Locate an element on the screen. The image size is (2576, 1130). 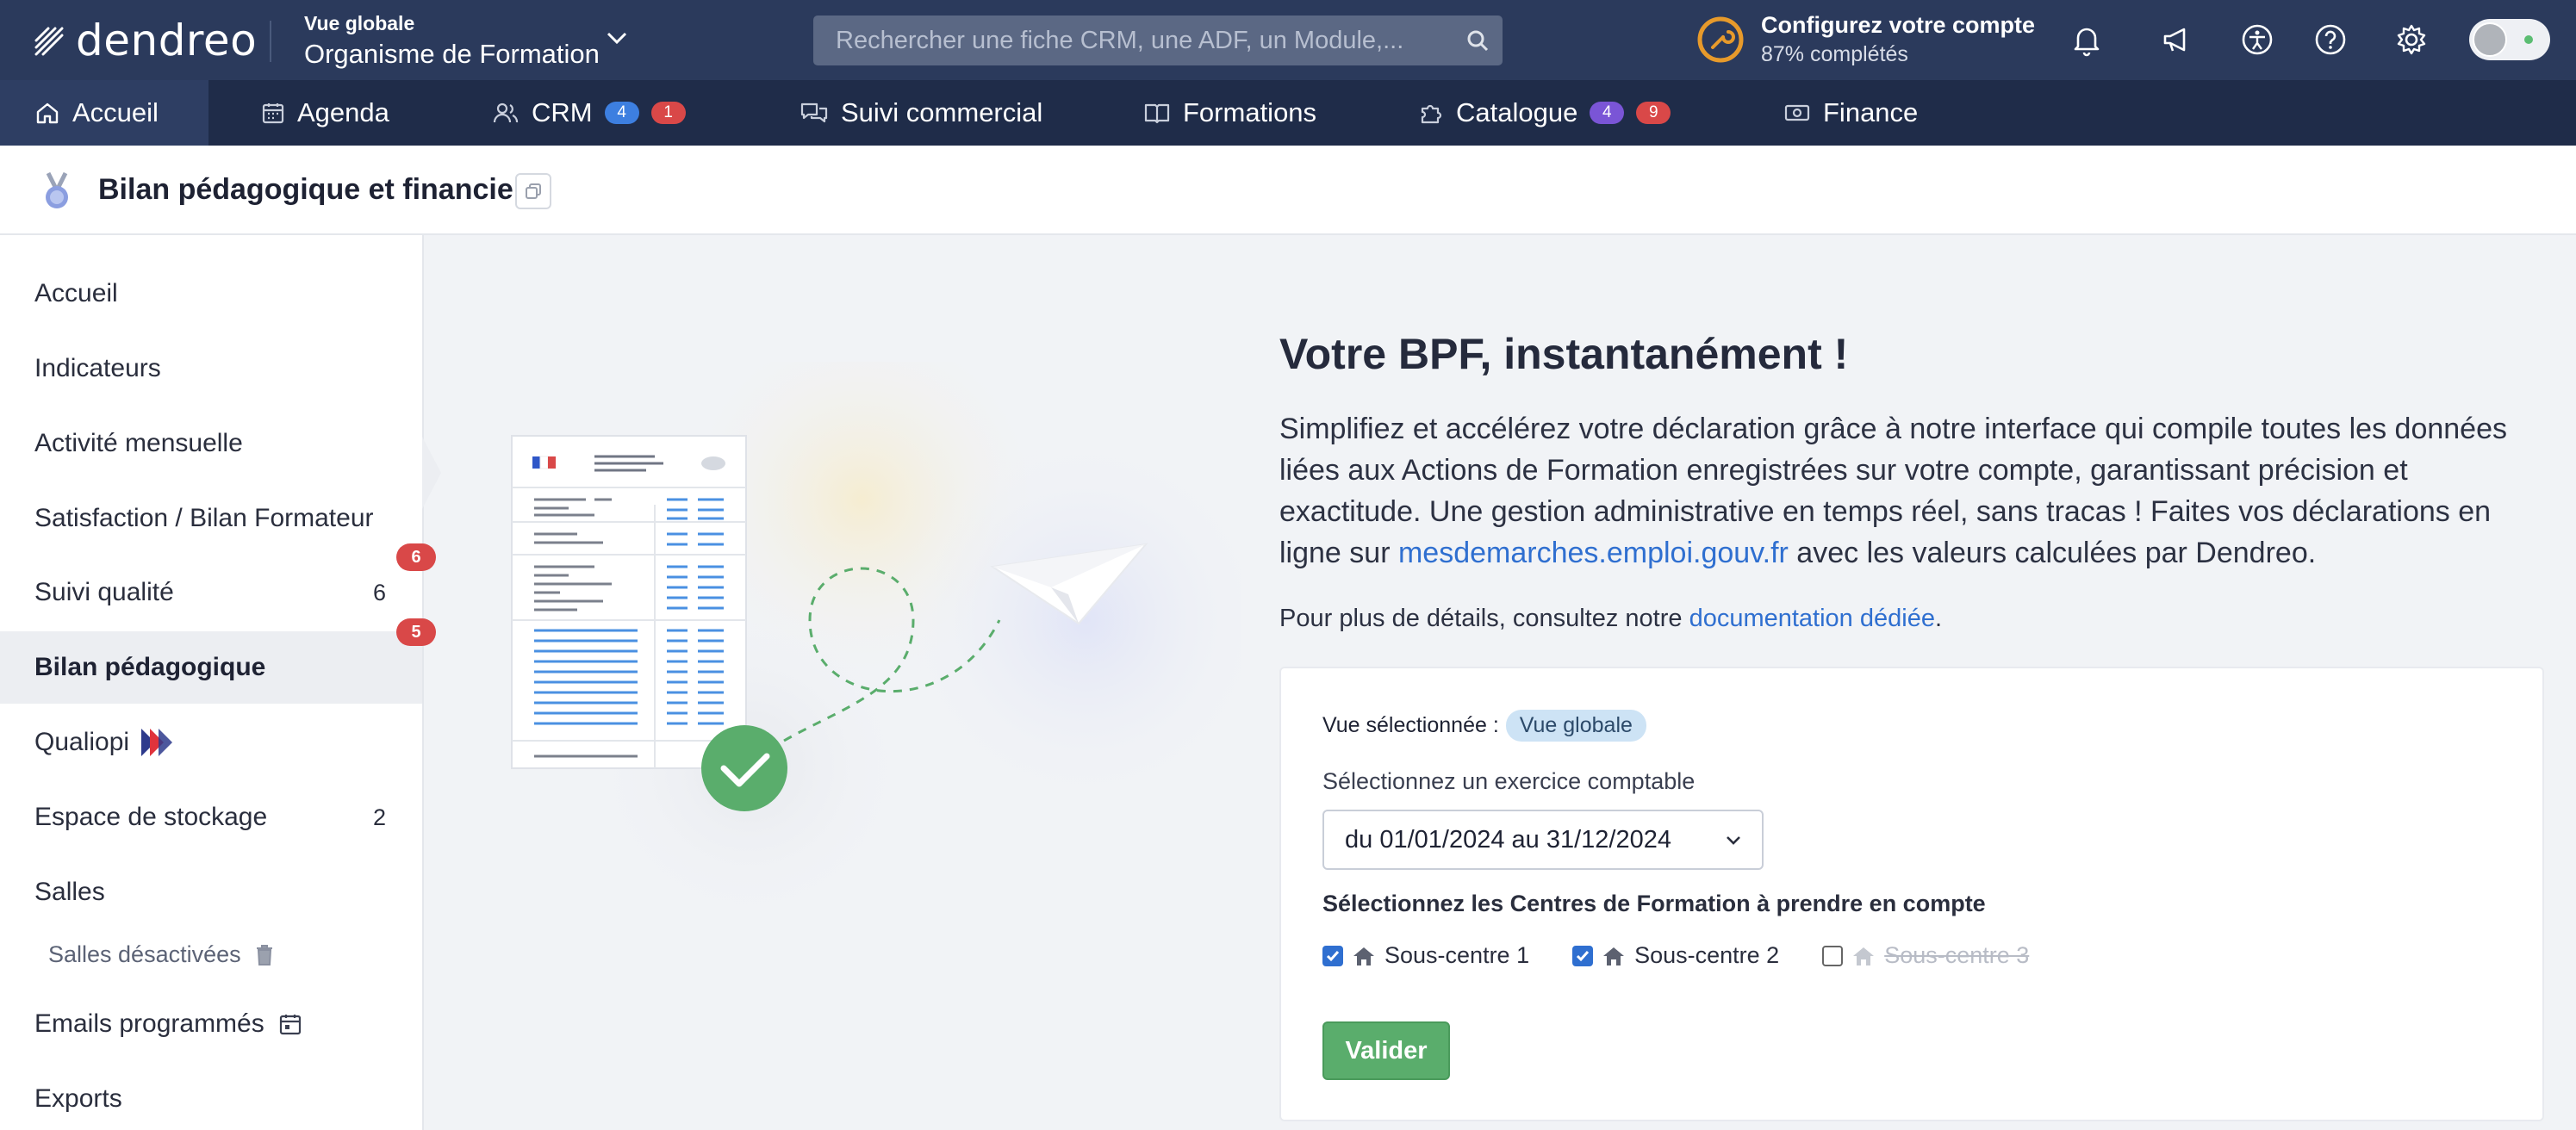
qualiopi-logo-icon is located at coordinates (157, 742).